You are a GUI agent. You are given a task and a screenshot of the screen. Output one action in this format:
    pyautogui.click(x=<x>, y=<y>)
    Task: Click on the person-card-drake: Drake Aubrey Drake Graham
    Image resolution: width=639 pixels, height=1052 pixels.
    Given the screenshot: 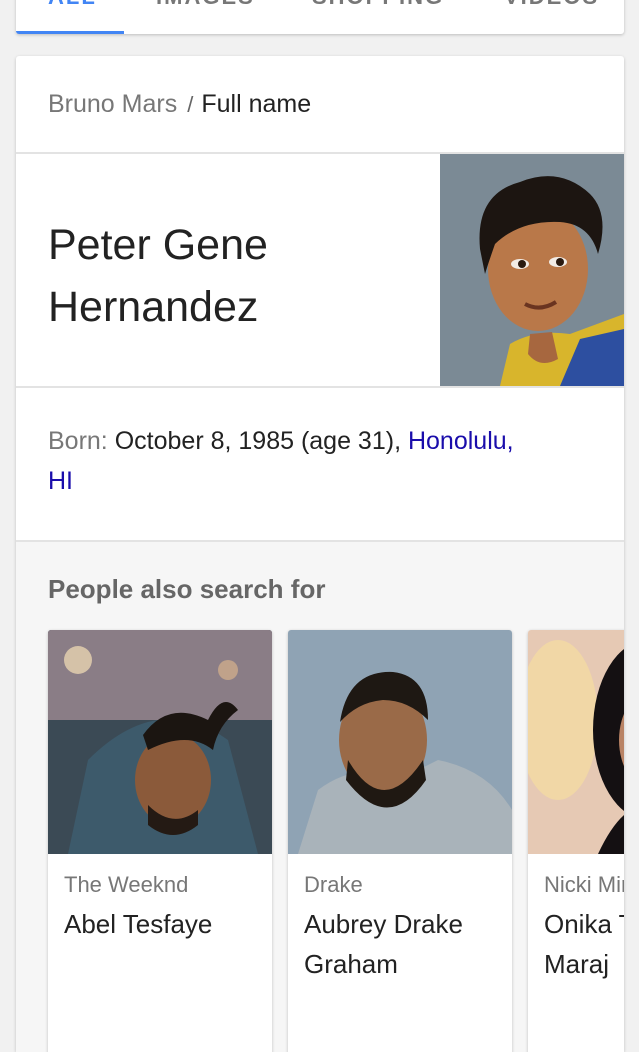 What is the action you would take?
    pyautogui.click(x=400, y=841)
    